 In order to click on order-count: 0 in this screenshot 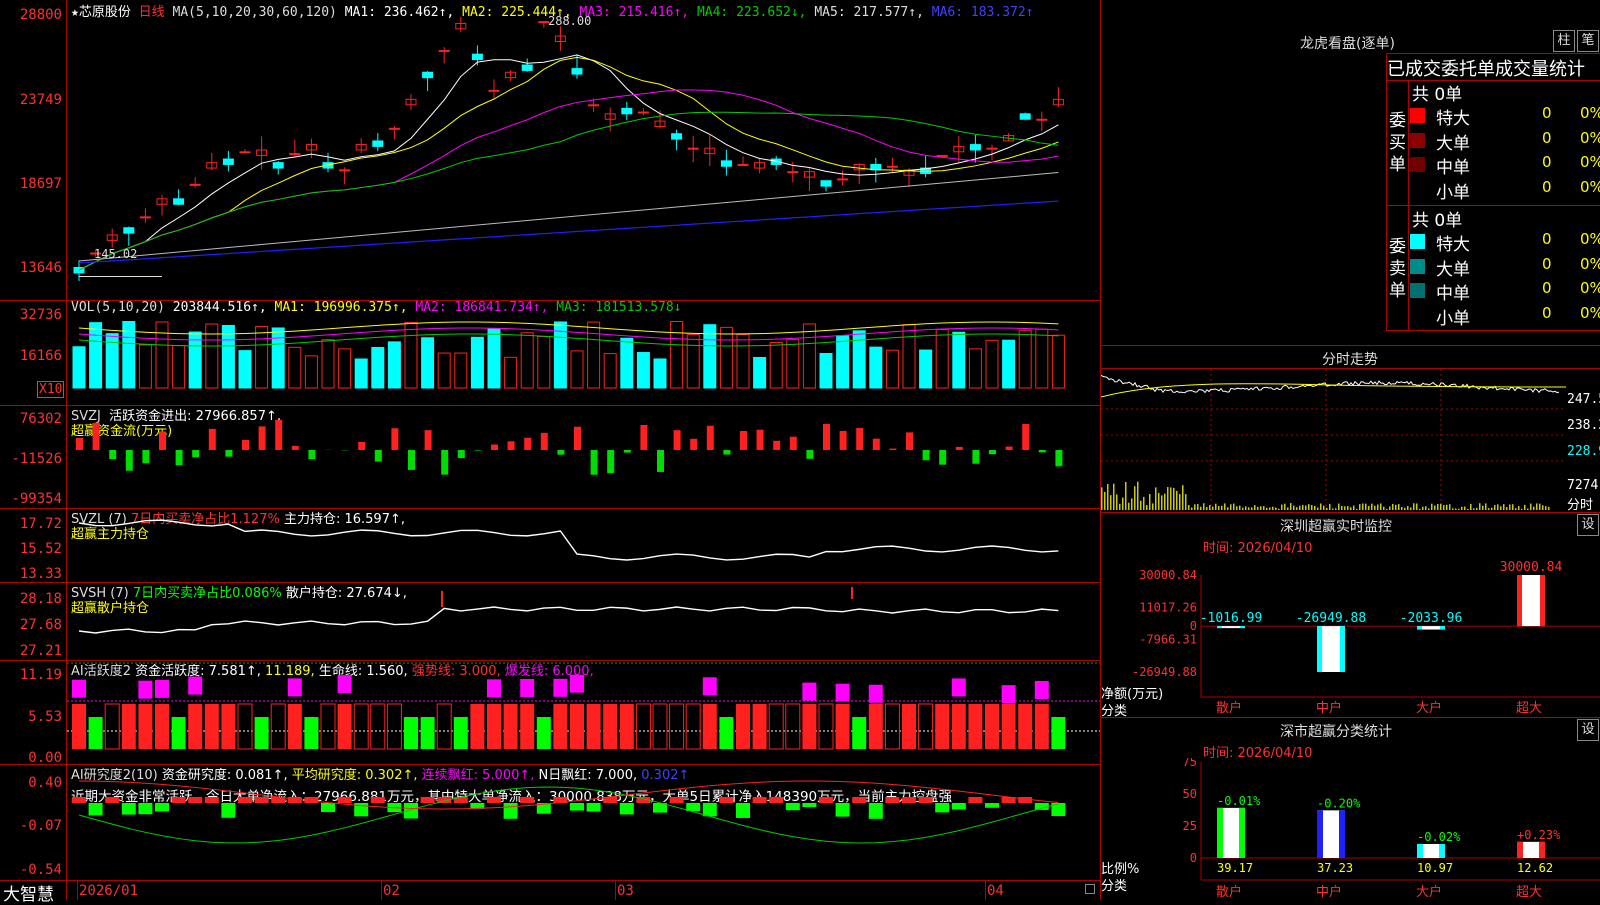, I will do `click(1547, 288)`.